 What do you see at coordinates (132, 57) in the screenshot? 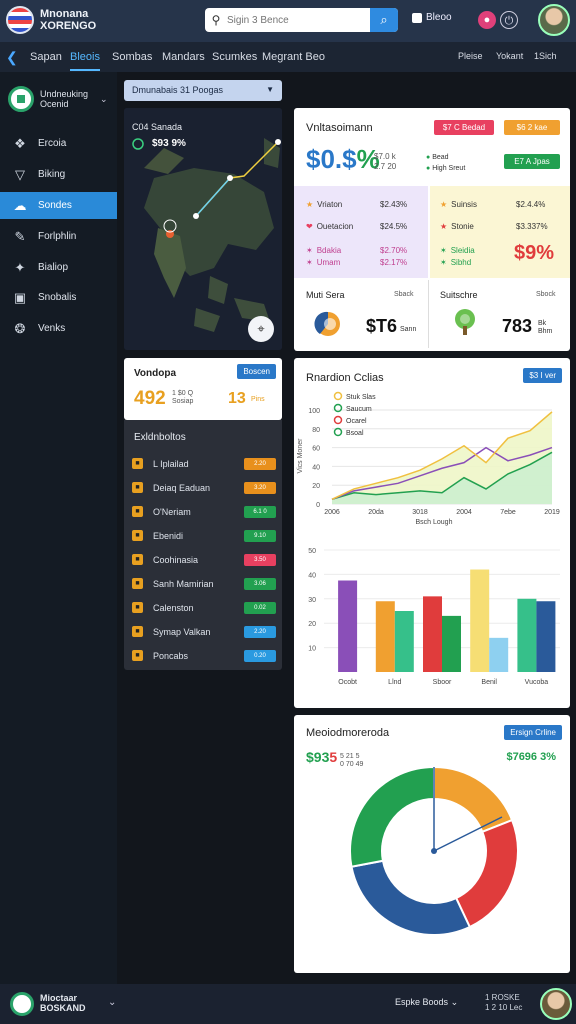
I see `nav-tab-3: Sombas` at bounding box center [132, 57].